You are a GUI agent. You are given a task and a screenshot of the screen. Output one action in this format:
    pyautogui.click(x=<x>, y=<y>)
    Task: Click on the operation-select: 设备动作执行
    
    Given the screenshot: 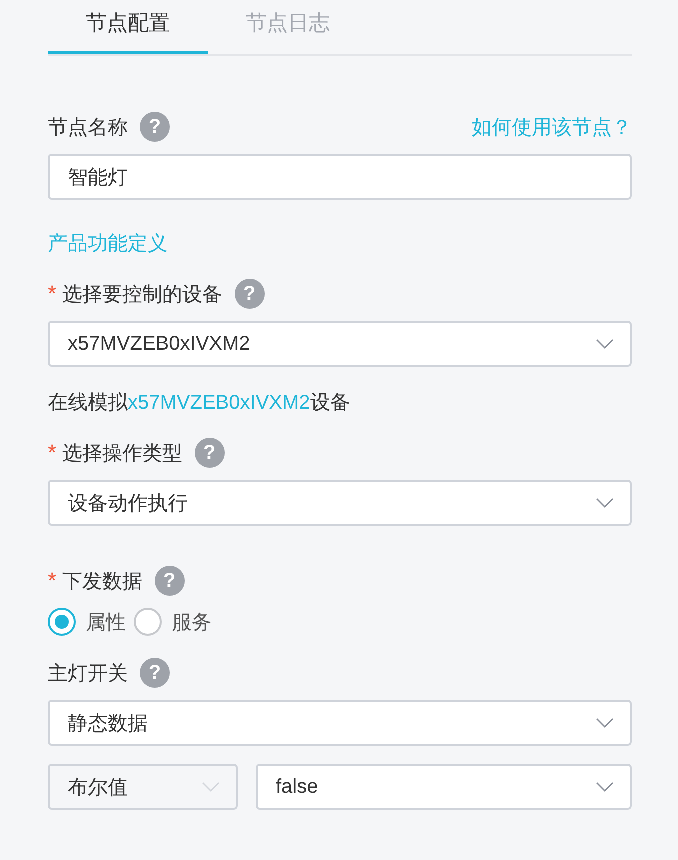 What is the action you would take?
    pyautogui.click(x=340, y=503)
    